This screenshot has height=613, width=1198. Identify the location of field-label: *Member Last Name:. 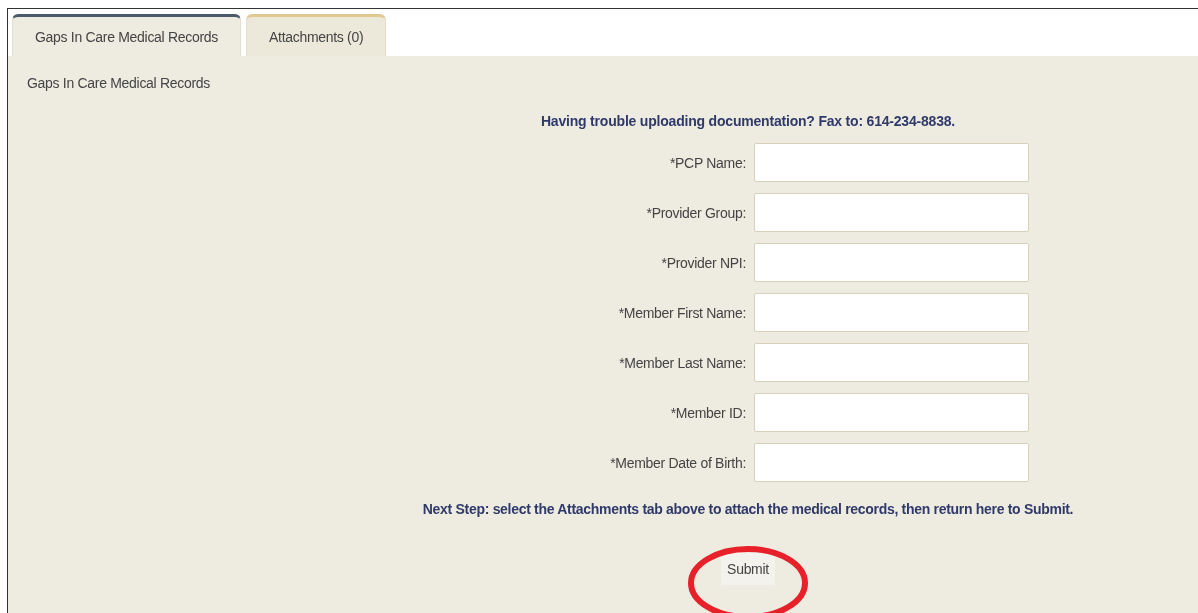
(682, 362).